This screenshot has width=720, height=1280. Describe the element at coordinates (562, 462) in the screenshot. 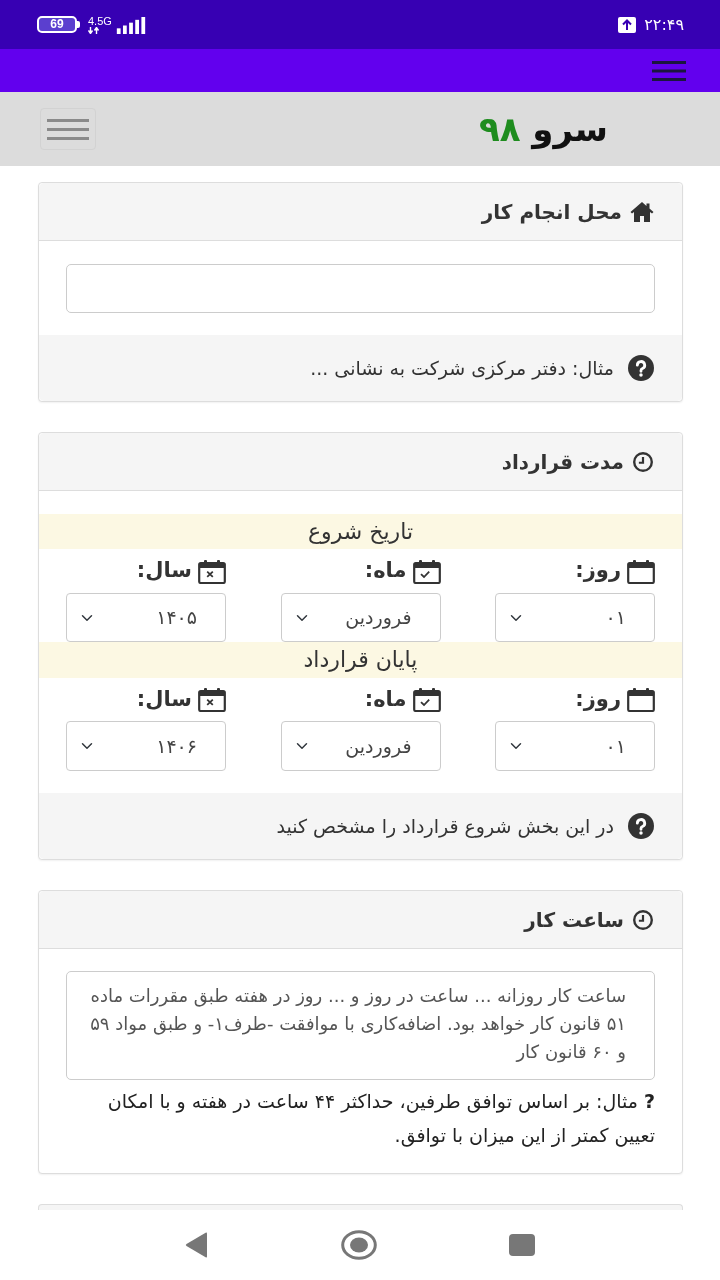

I see `card-title: مدت قرارداد` at that location.